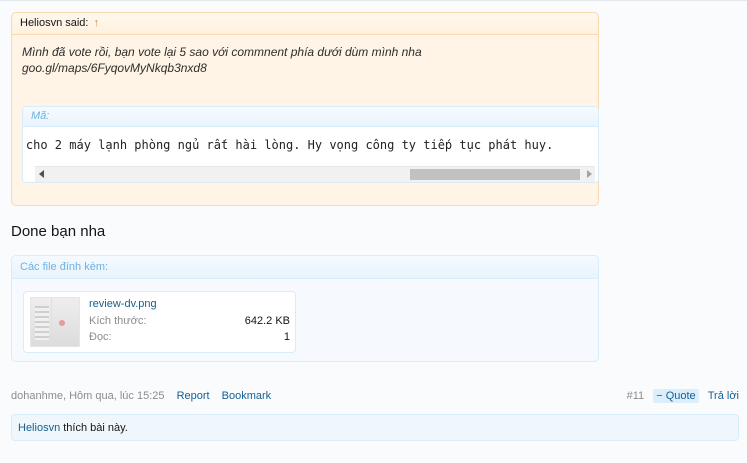  I want to click on map-pin-icon, so click(62, 323).